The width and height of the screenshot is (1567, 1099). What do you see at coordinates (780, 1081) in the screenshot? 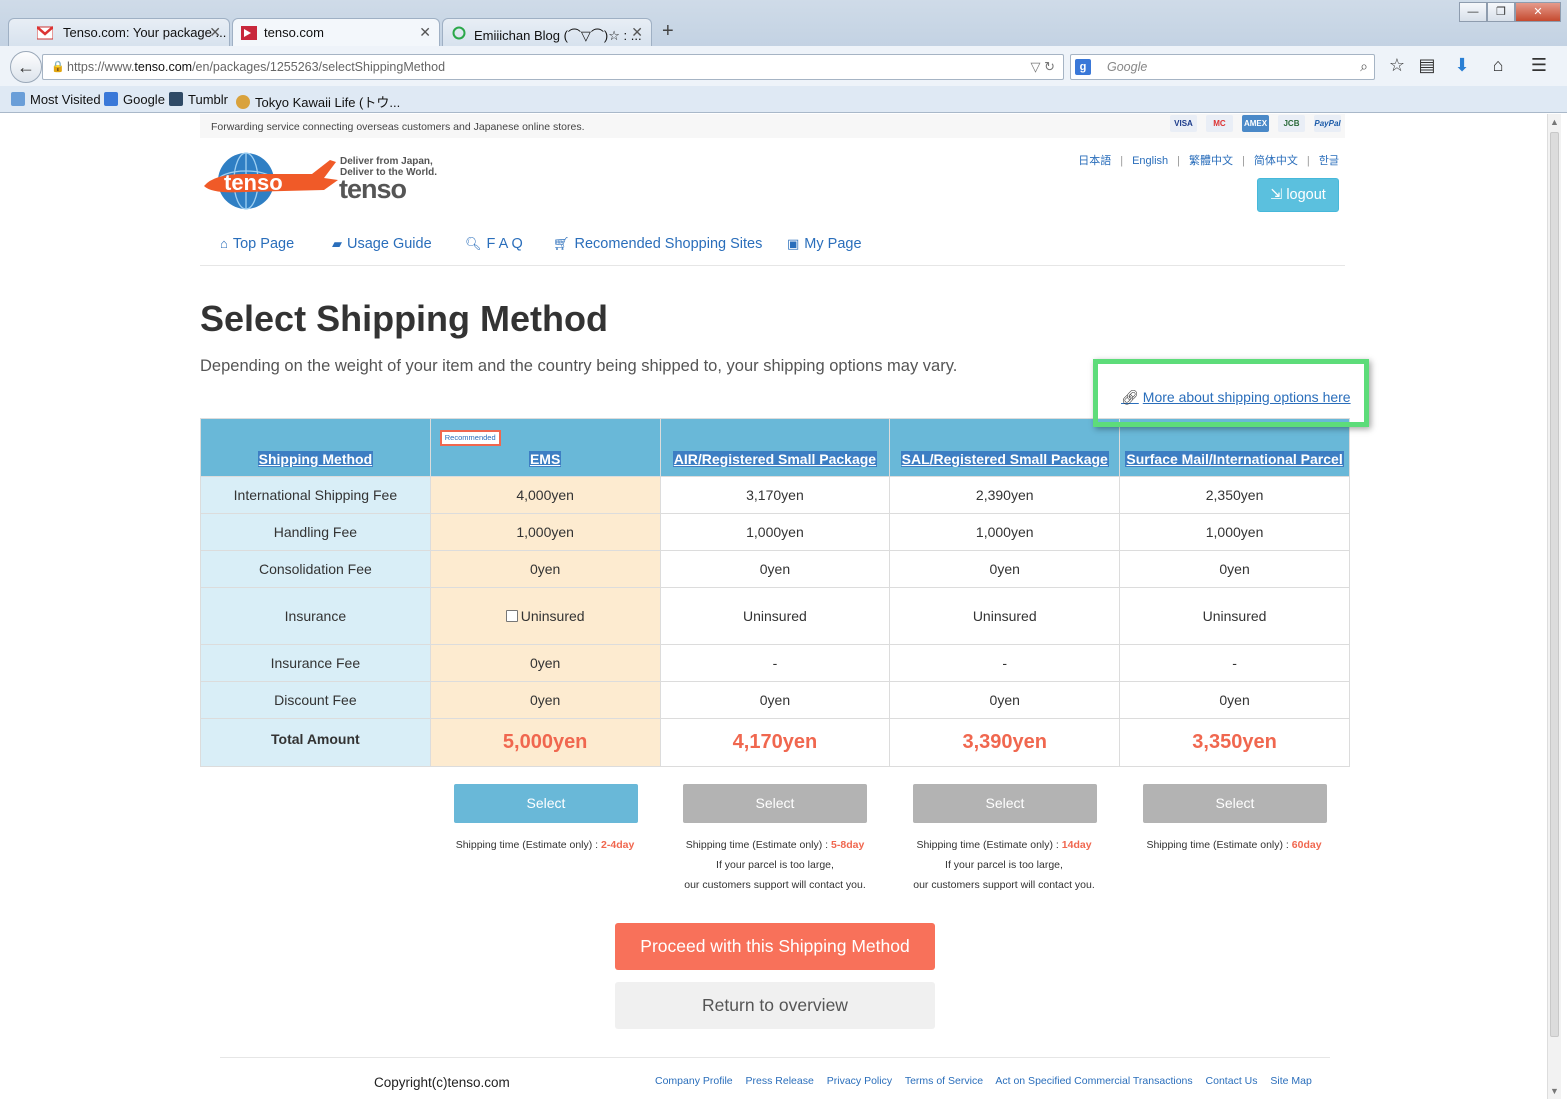
I see `footer-link-press: Press Release` at bounding box center [780, 1081].